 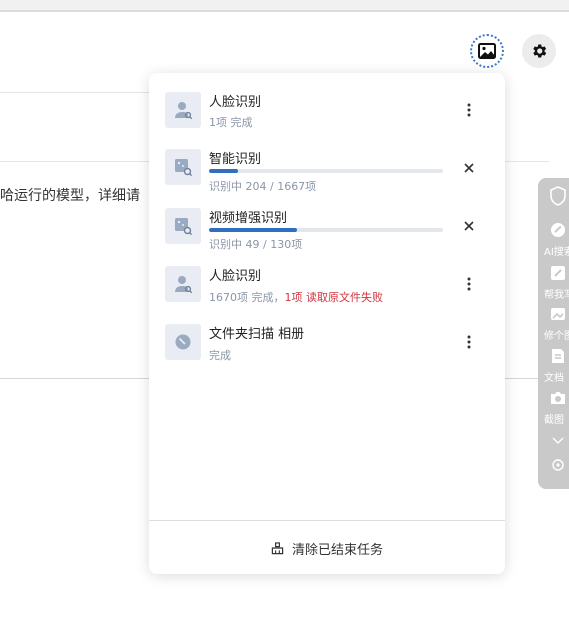 I want to click on chevron-down-icon, so click(x=553, y=439).